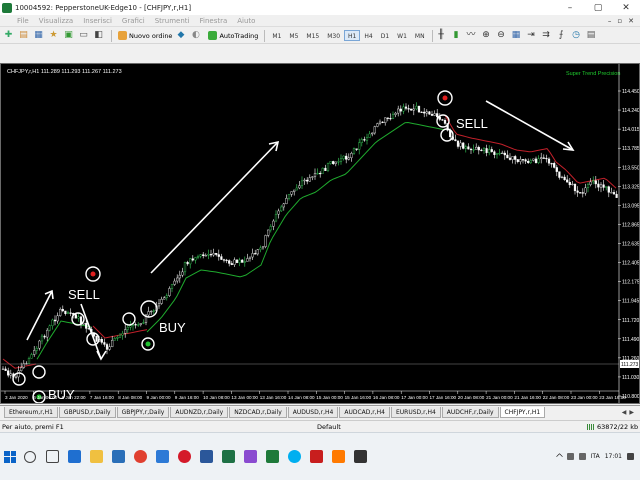 The width and height of the screenshot is (640, 480). I want to click on menu-help: Aiuto, so click(246, 21).